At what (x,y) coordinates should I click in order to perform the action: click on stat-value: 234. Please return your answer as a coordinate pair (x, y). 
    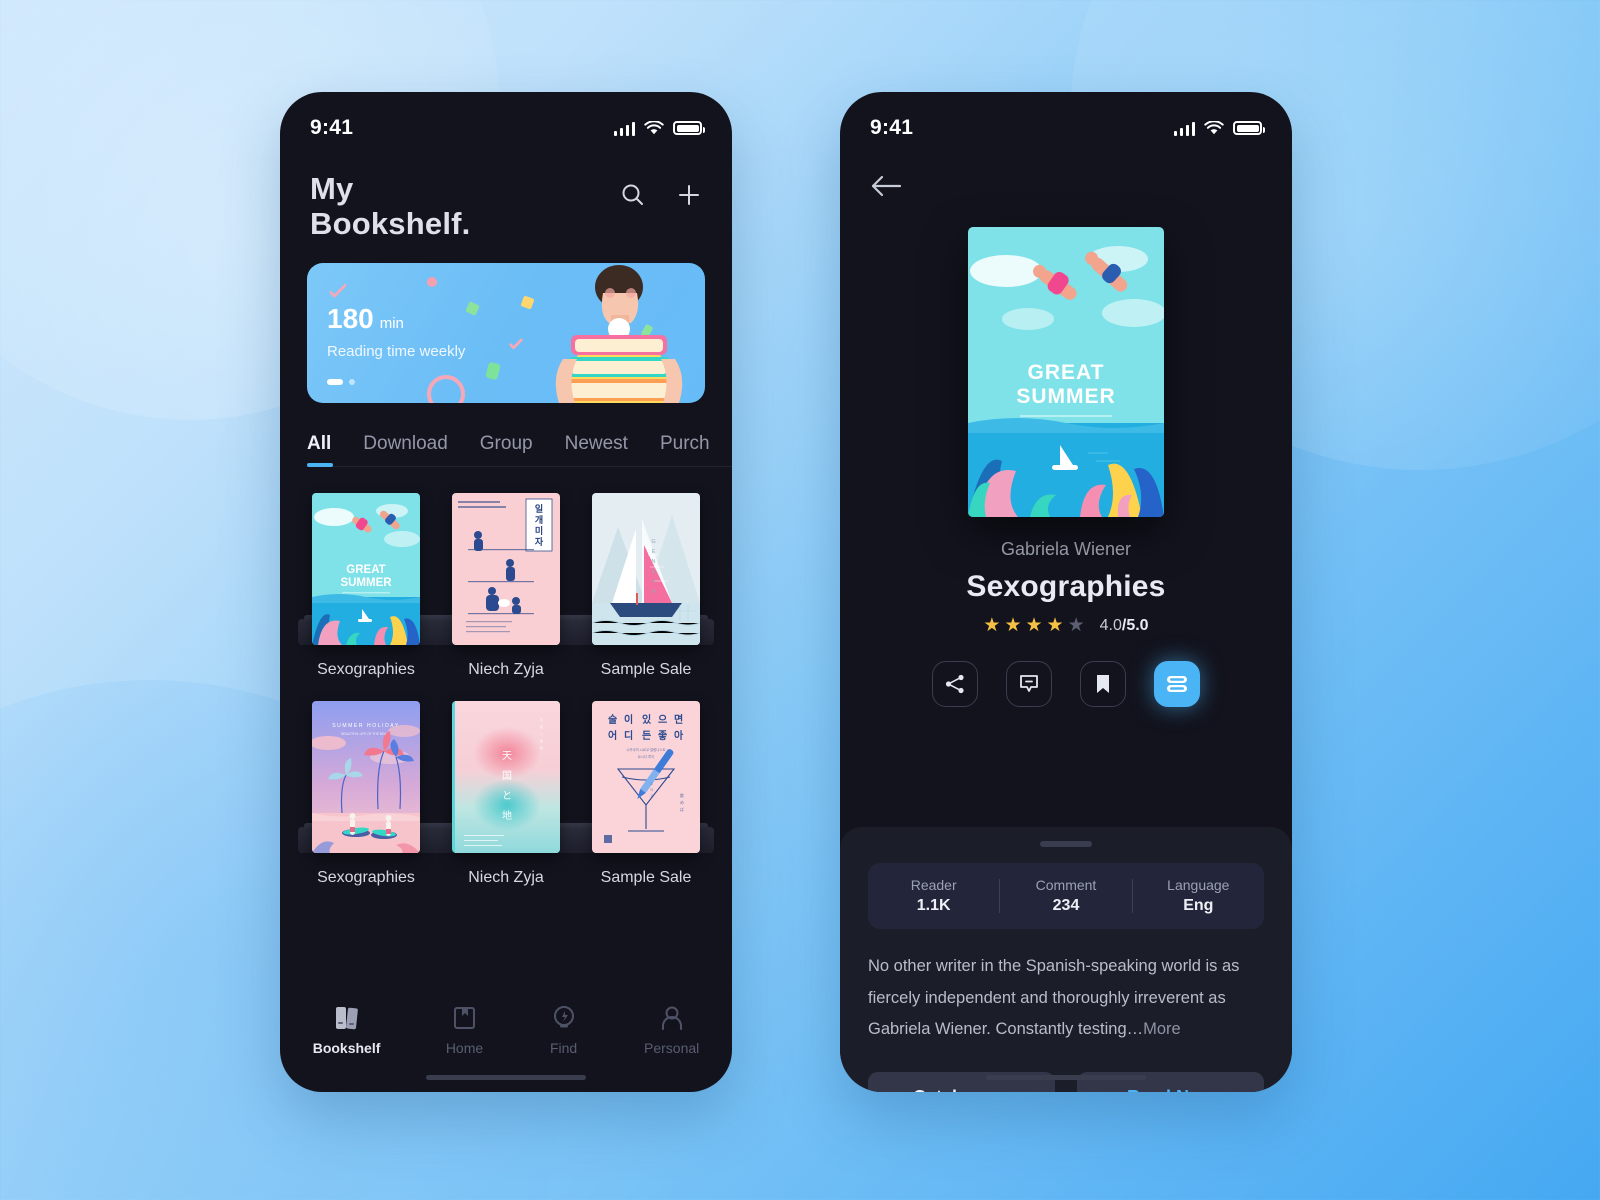
    Looking at the image, I should click on (1066, 905).